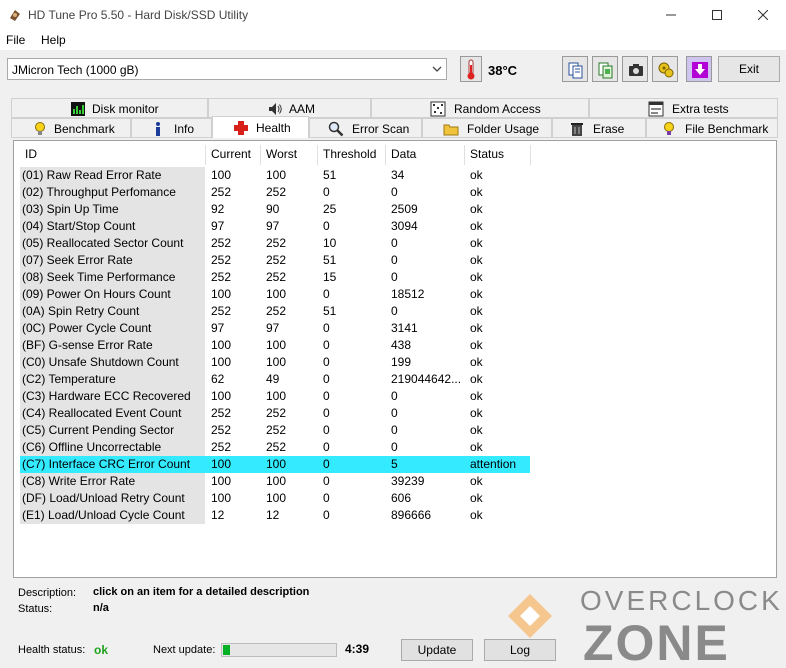 This screenshot has width=786, height=668. I want to click on tab-benchmark: Benchmark, so click(71, 128).